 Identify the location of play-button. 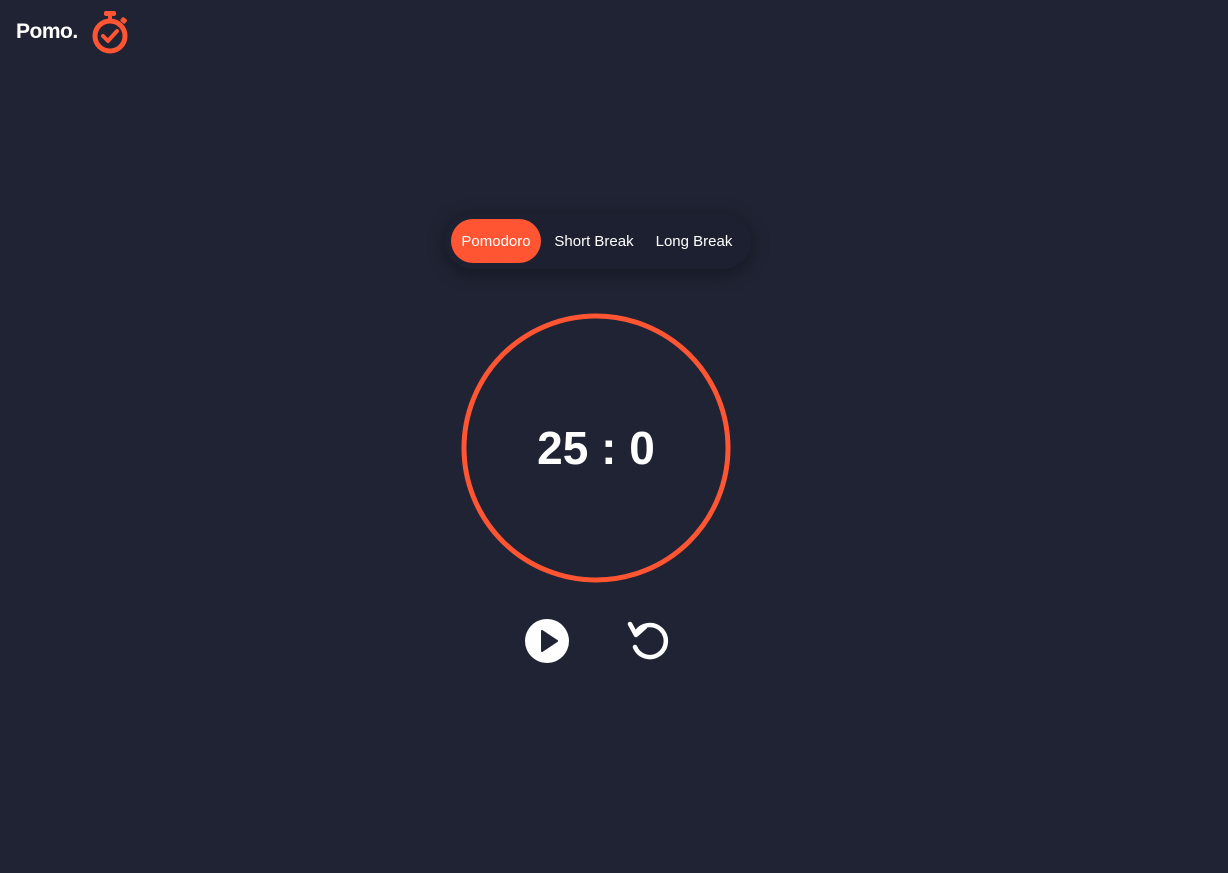
(547, 641).